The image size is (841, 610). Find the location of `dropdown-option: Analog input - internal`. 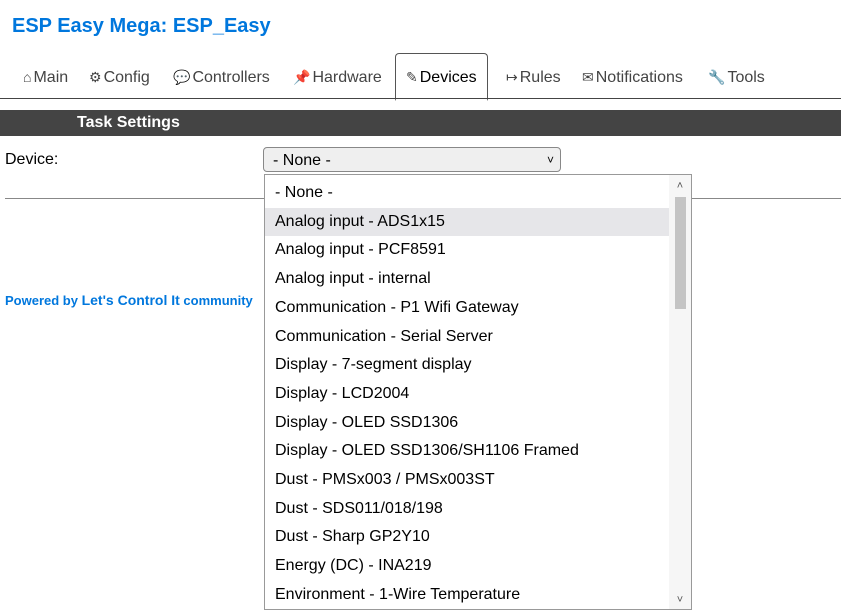

dropdown-option: Analog input - internal is located at coordinates (468, 279).